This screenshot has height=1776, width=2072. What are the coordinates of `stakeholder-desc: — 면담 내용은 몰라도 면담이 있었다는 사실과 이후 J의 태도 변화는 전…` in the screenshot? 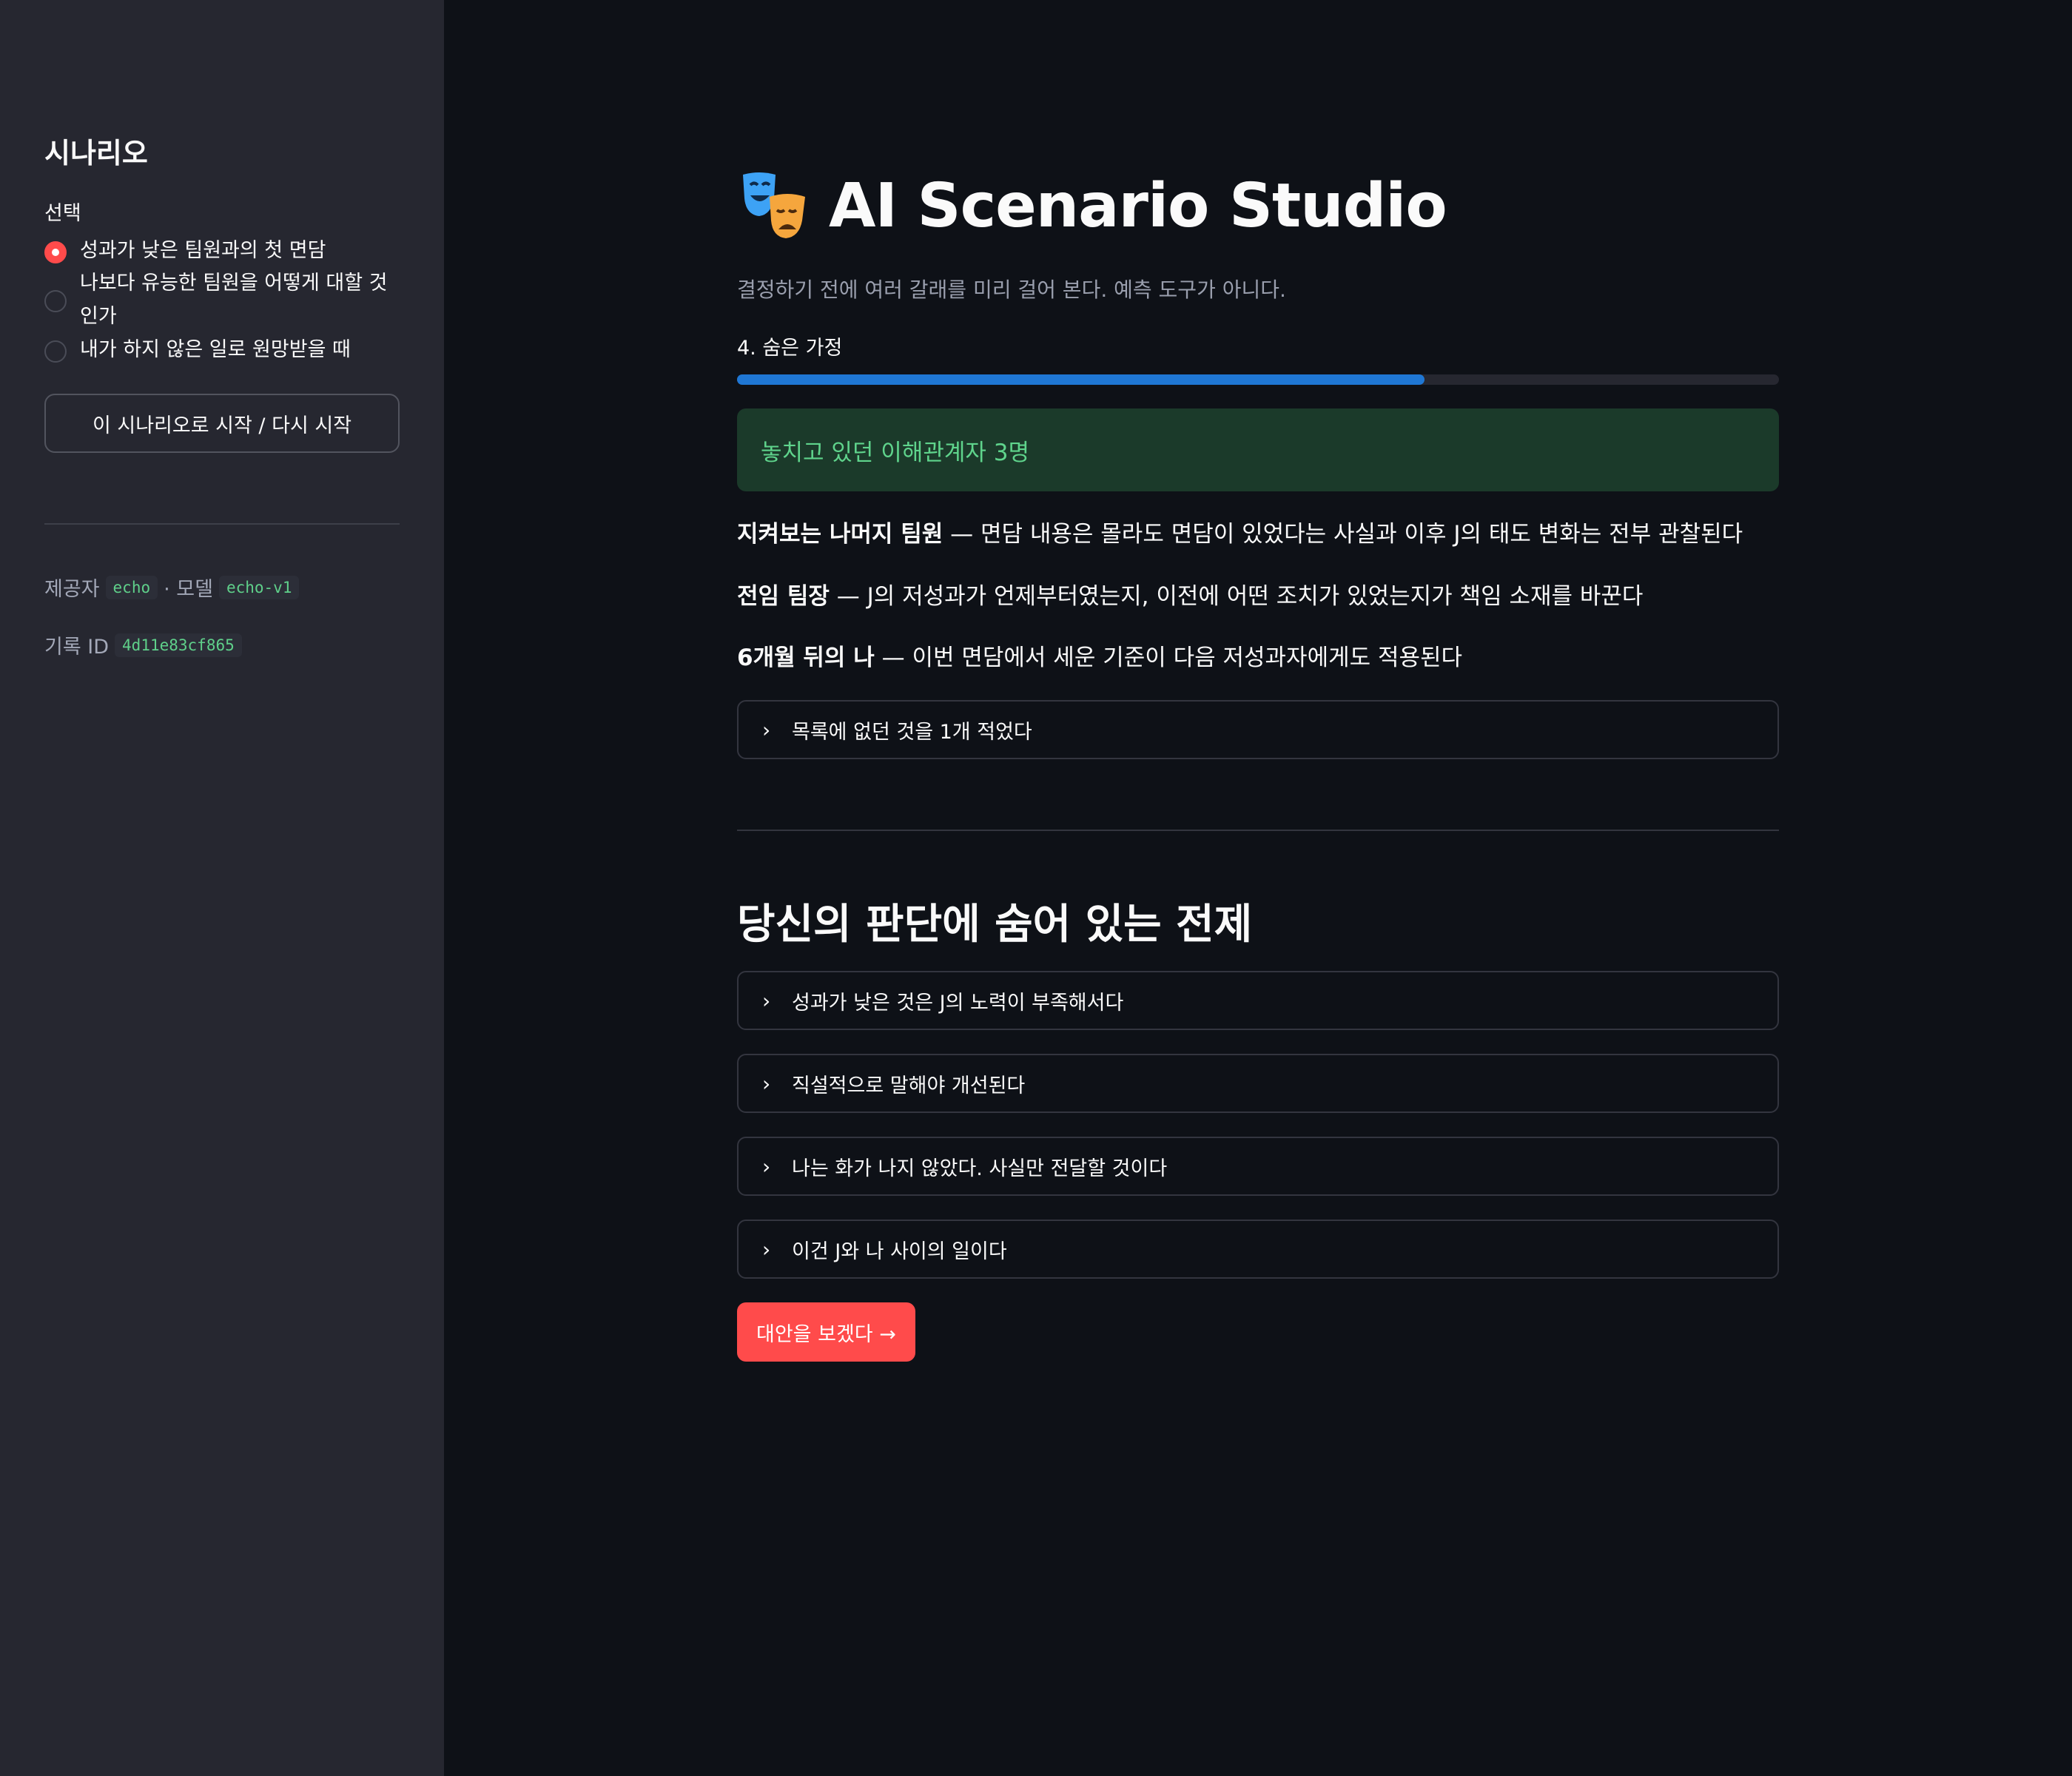 It's located at (1343, 534).